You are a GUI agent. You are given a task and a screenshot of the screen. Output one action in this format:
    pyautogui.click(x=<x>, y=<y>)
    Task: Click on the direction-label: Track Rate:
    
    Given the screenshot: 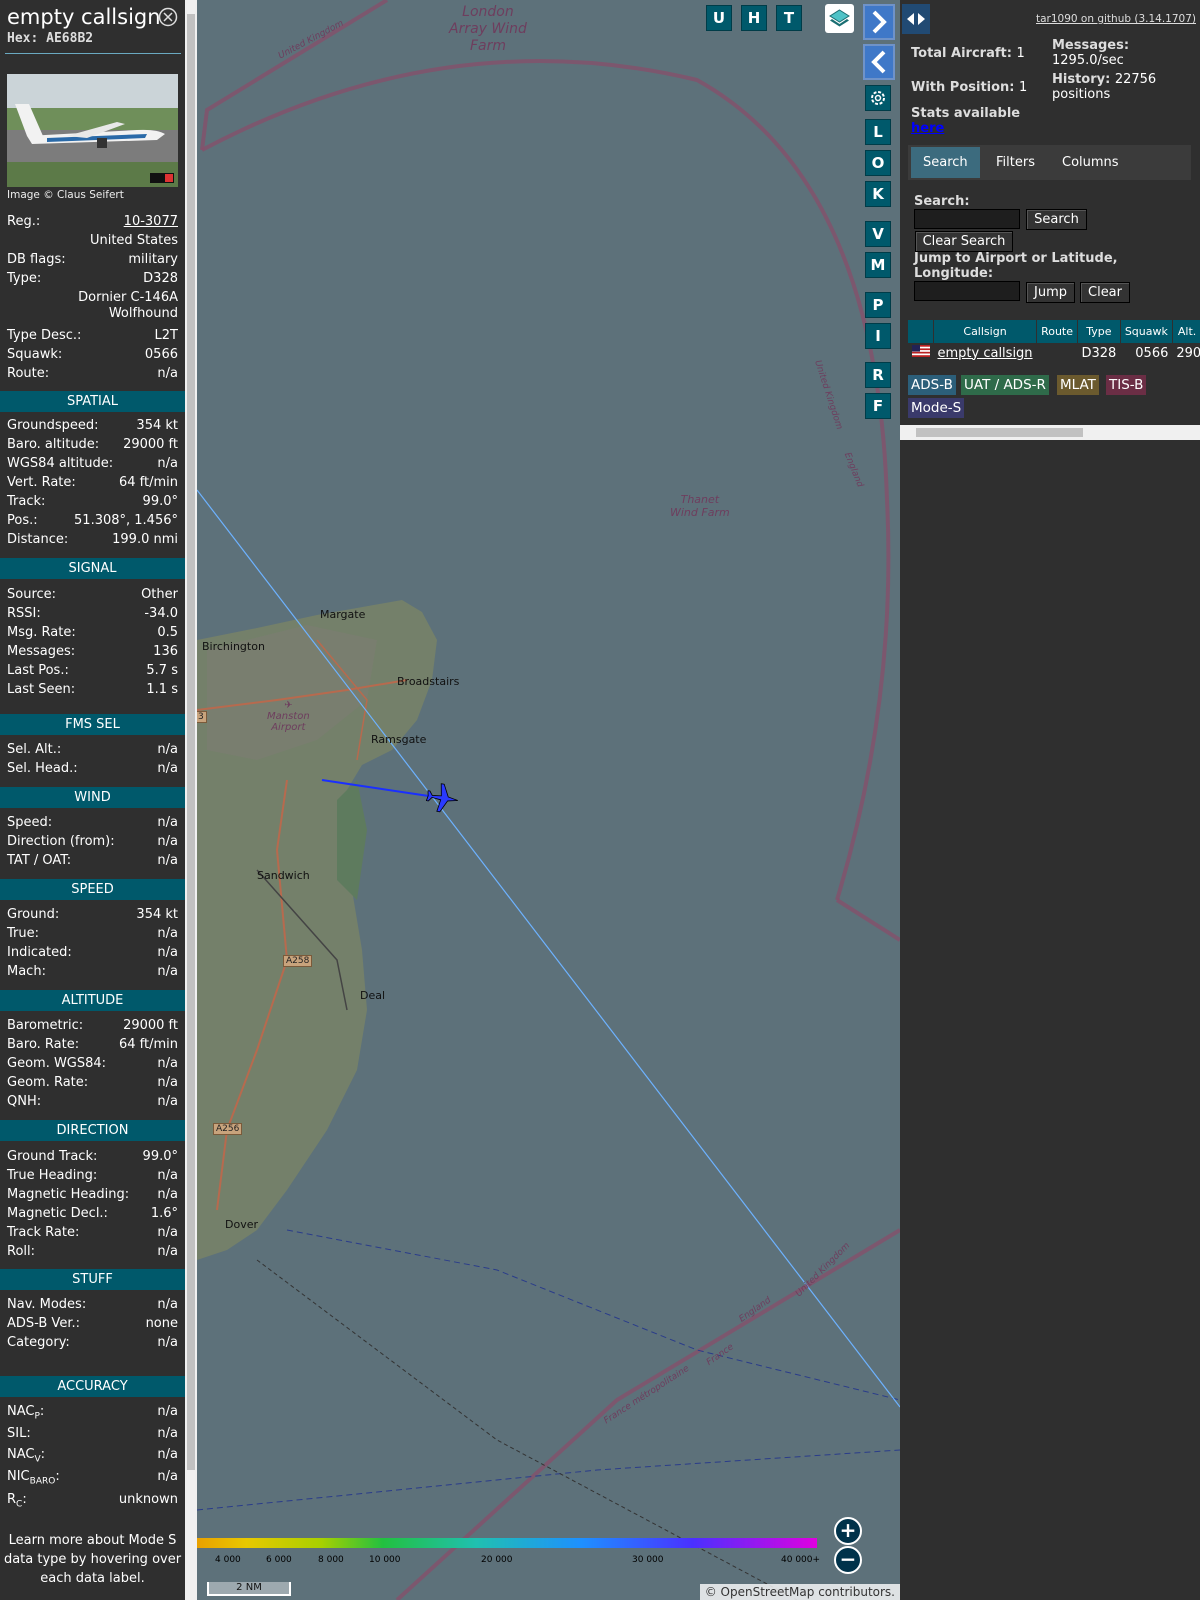 What is the action you would take?
    pyautogui.click(x=43, y=1232)
    